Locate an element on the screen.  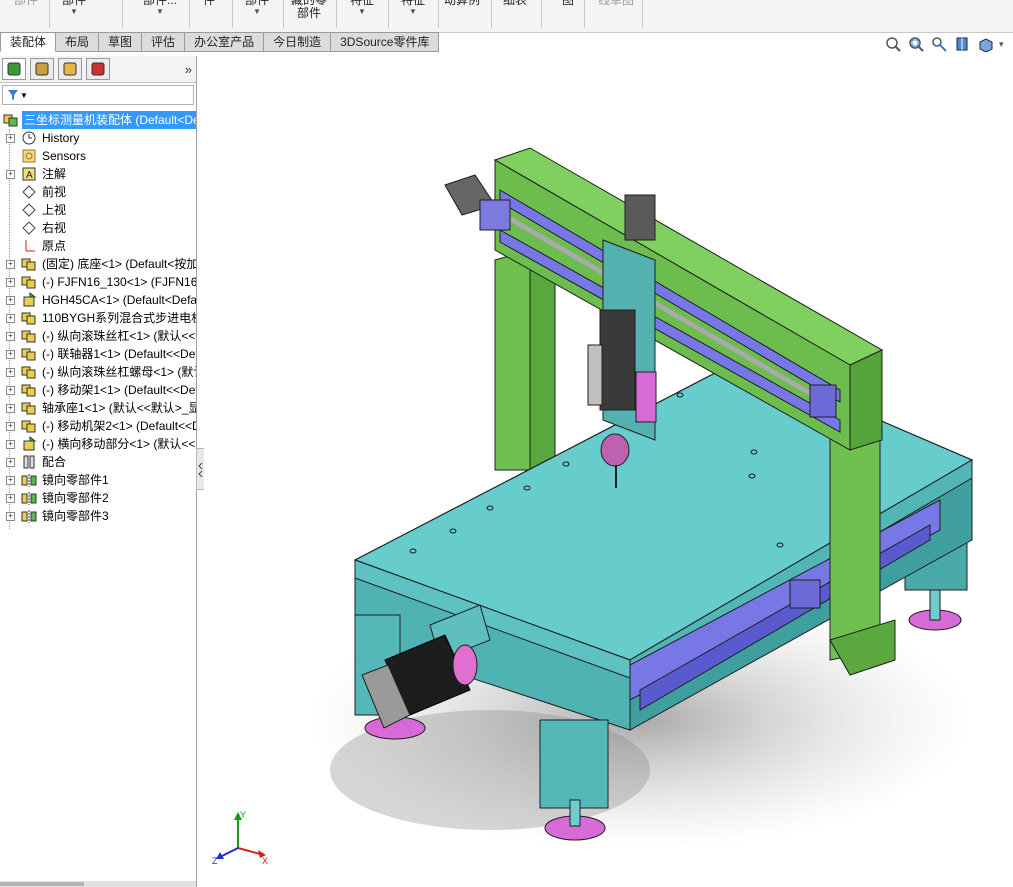
tree-item-label: 110BYGH系列混合式步进电机<1> is located at coordinates (119, 318).